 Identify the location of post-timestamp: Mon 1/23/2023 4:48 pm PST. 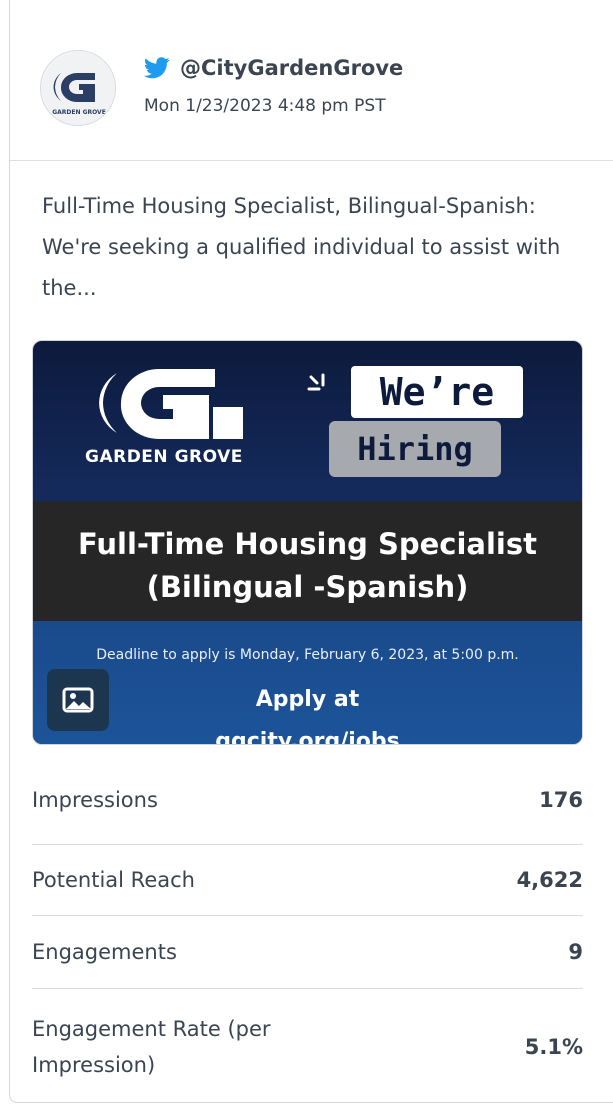
(265, 106).